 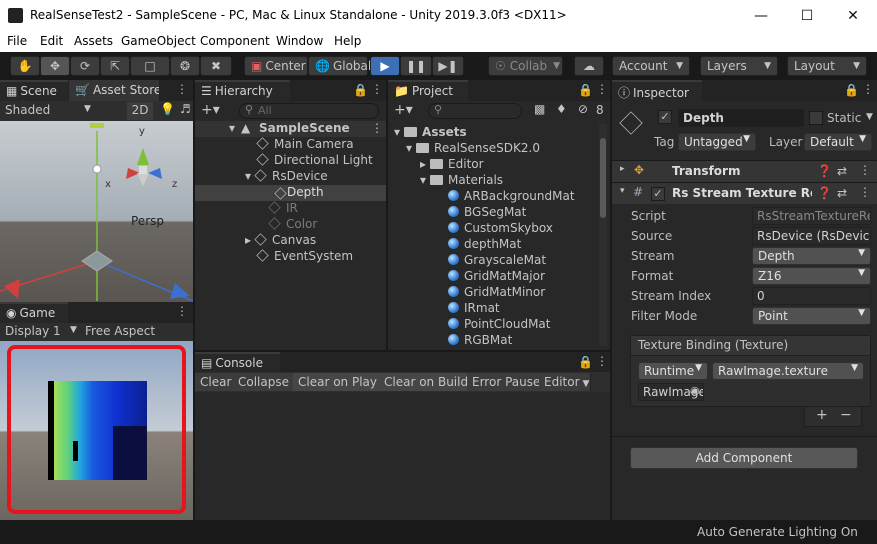 What do you see at coordinates (497, 261) in the screenshot?
I see `material-item: GrayscaleMat` at bounding box center [497, 261].